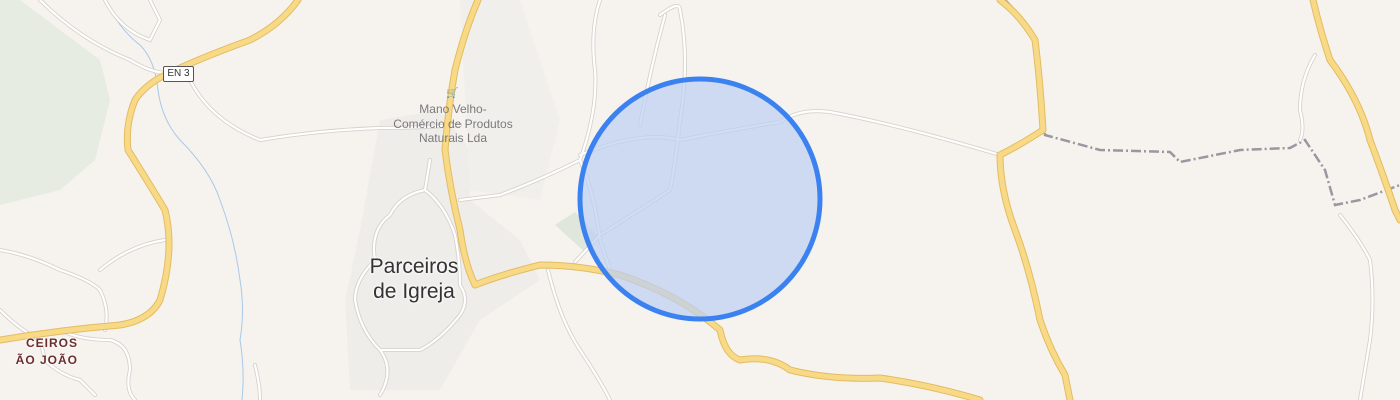 The height and width of the screenshot is (400, 1400). Describe the element at coordinates (414, 266) in the screenshot. I see `town-name-line1: Parceiros` at that location.